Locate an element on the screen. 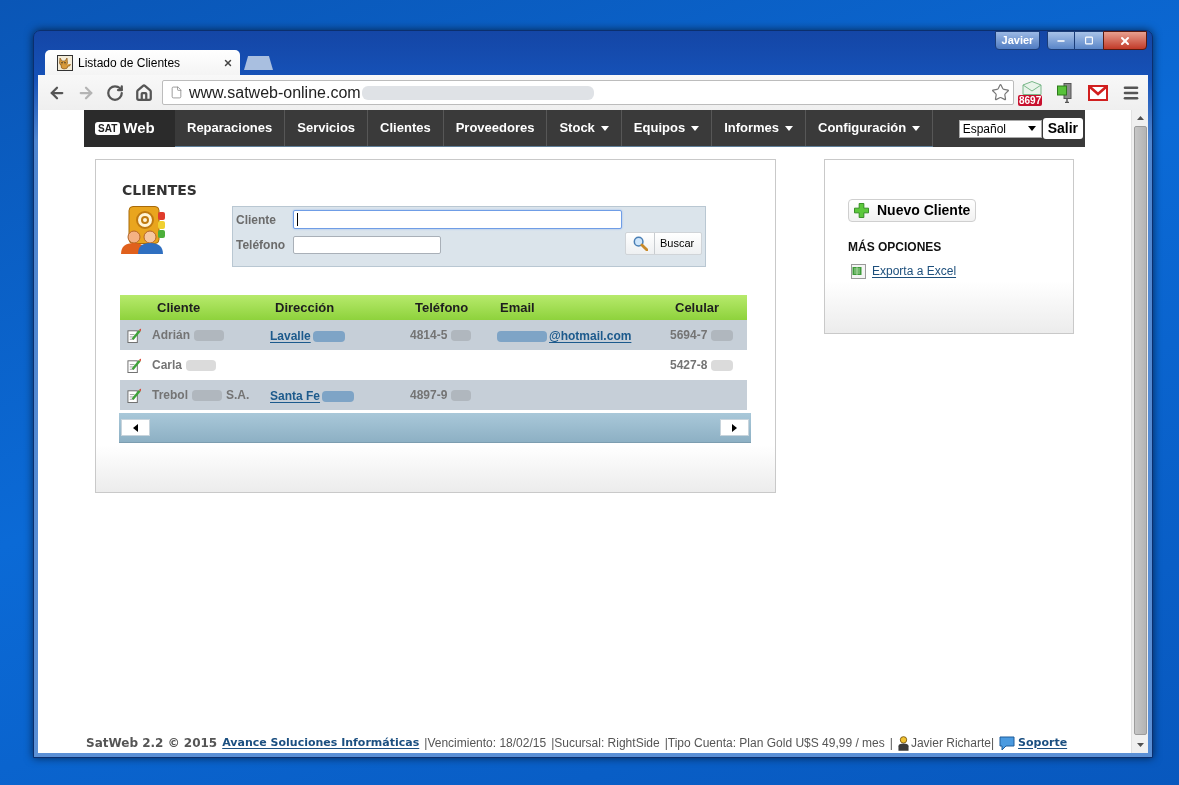  nav-menu-item: Configuración is located at coordinates (870, 128).